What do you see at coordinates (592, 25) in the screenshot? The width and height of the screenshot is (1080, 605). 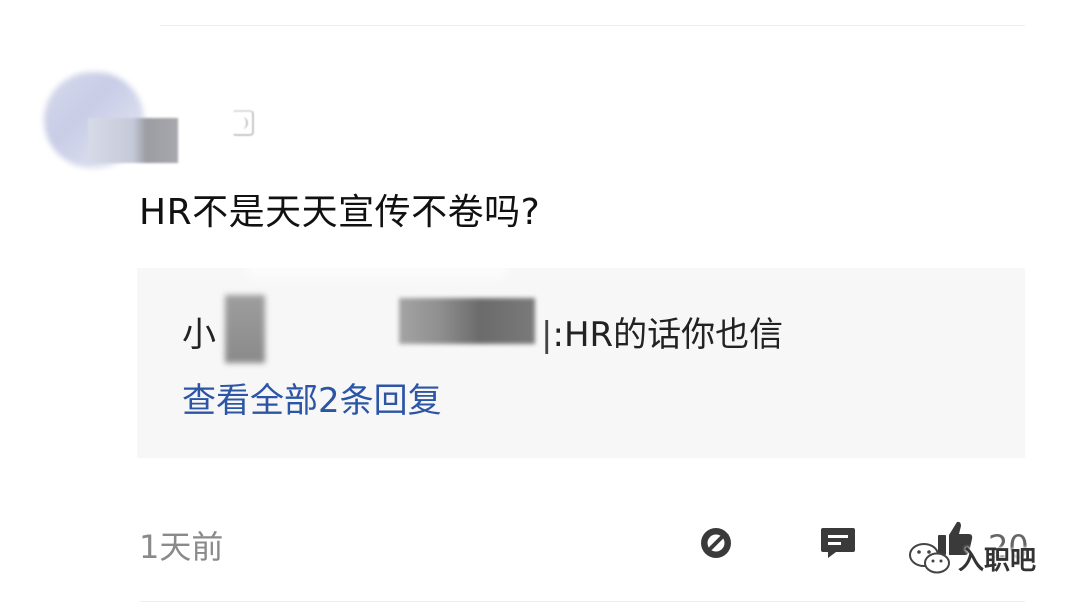 I see `top-divider` at bounding box center [592, 25].